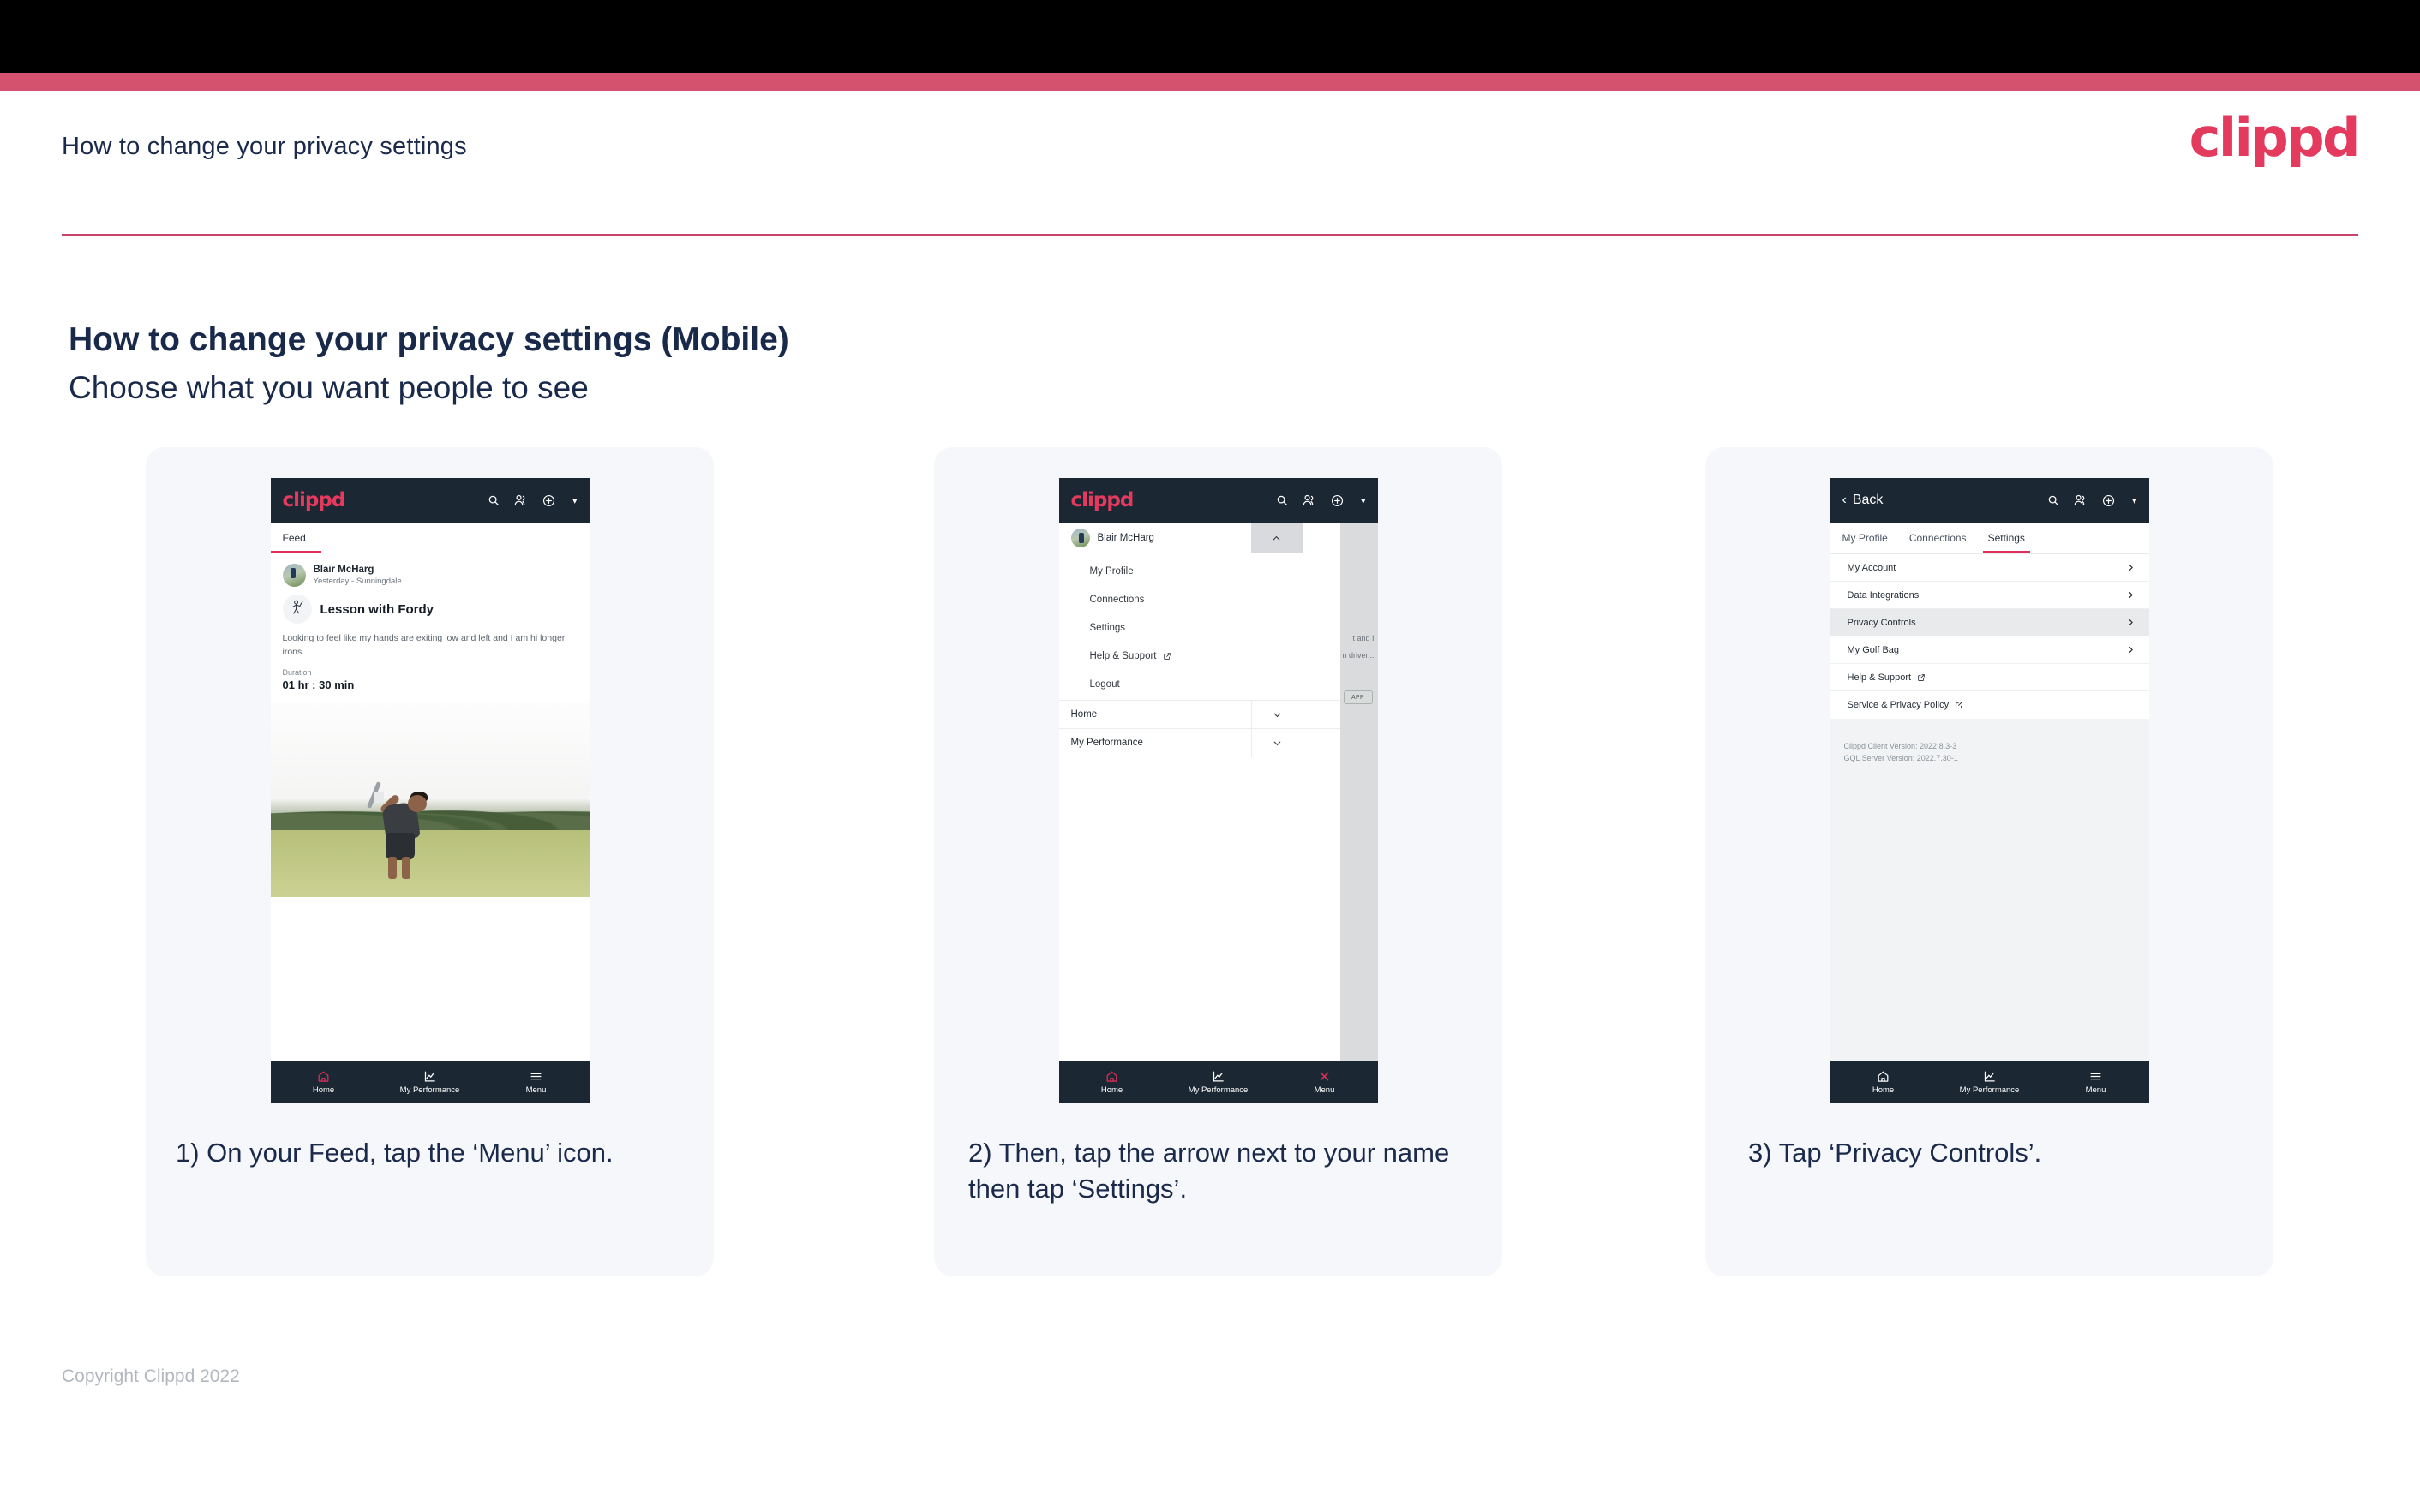 The width and height of the screenshot is (2420, 1512). What do you see at coordinates (395, 1153) in the screenshot?
I see `step-caption-1: 1) On your Feed, tap the ‘Menu’ icon.` at bounding box center [395, 1153].